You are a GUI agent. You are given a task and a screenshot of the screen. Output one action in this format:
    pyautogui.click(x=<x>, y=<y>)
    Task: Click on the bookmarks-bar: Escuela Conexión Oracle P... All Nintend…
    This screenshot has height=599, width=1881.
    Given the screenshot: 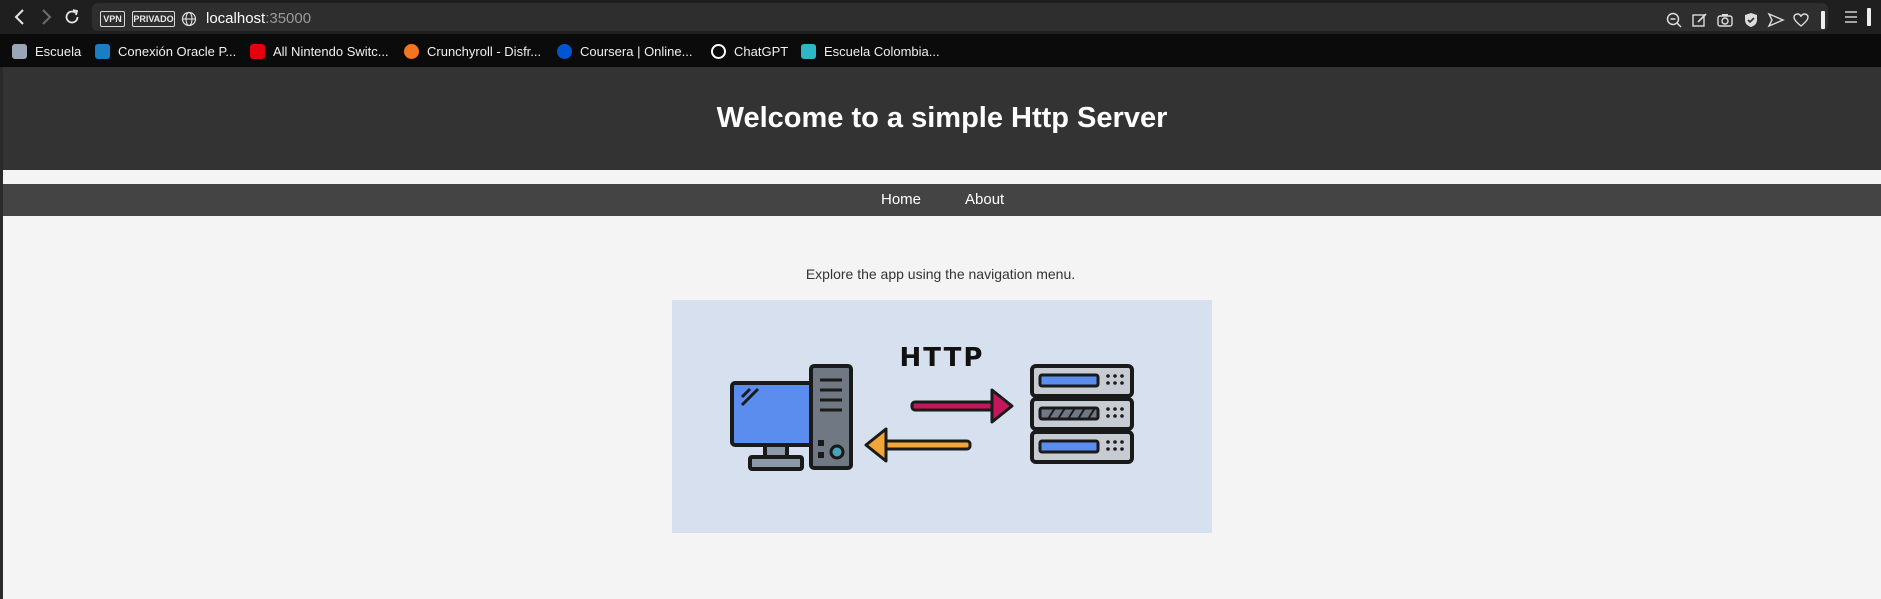 What is the action you would take?
    pyautogui.click(x=940, y=50)
    